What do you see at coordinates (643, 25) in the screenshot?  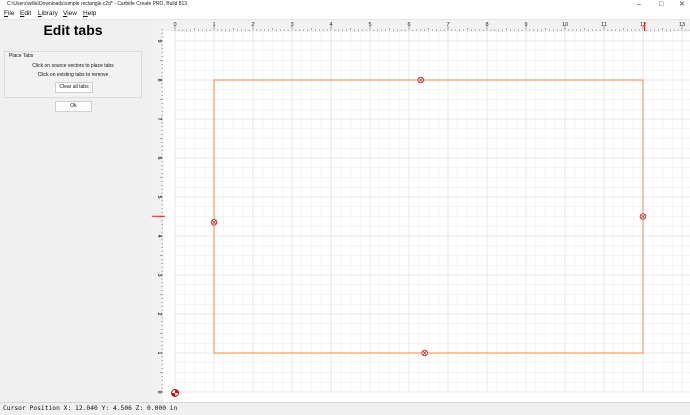 I see `x-ruler-label: 12` at bounding box center [643, 25].